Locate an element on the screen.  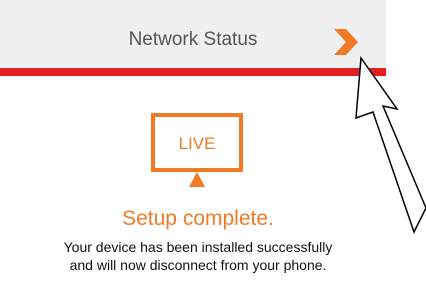
setup-description-line2: and will now disconnect from your phone. is located at coordinates (198, 265).